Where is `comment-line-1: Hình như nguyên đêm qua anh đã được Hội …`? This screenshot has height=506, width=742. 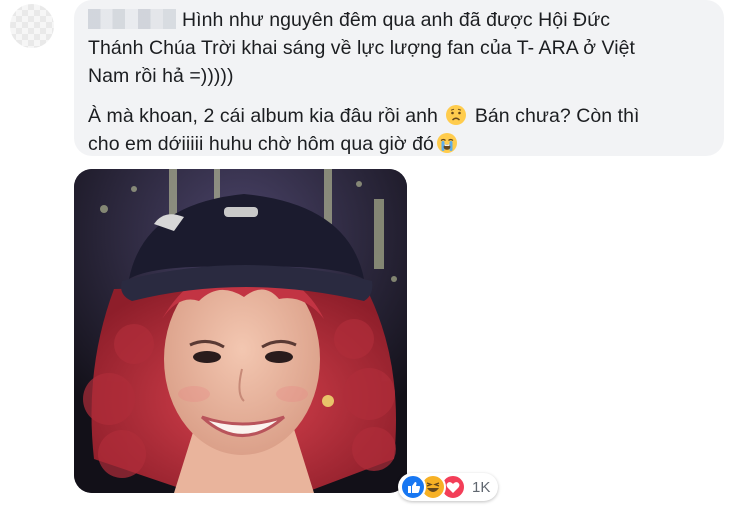
comment-line-1: Hình như nguyên đêm qua anh đã được Hội … is located at coordinates (396, 20).